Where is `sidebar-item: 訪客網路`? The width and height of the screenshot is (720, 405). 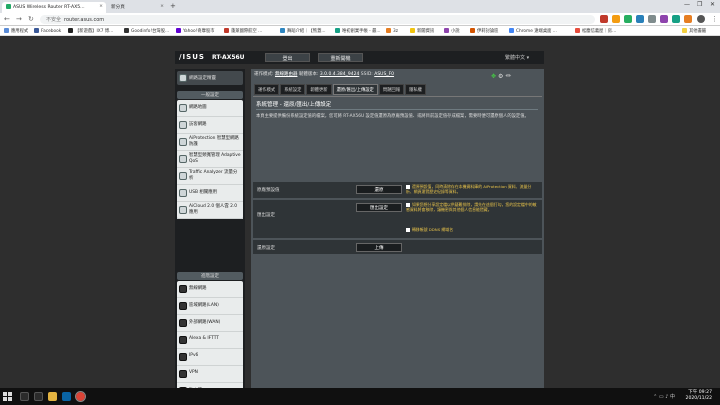
sidebar-item: 訪客網路 is located at coordinates (210, 125).